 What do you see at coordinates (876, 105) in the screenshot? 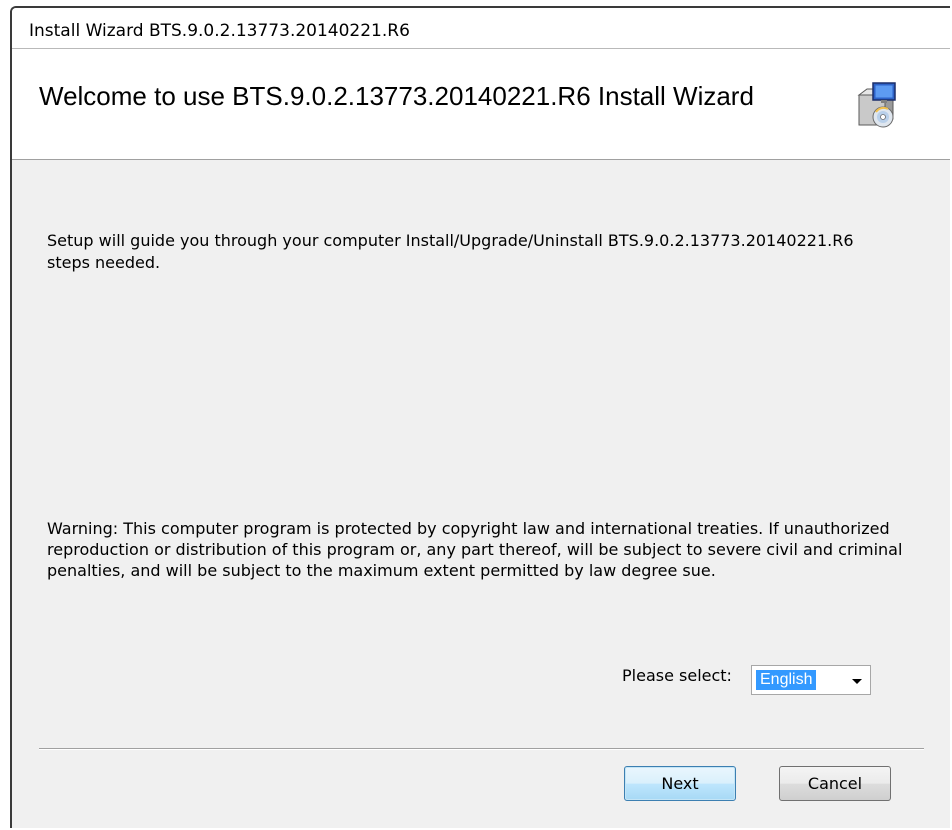
I see `installer-icon` at bounding box center [876, 105].